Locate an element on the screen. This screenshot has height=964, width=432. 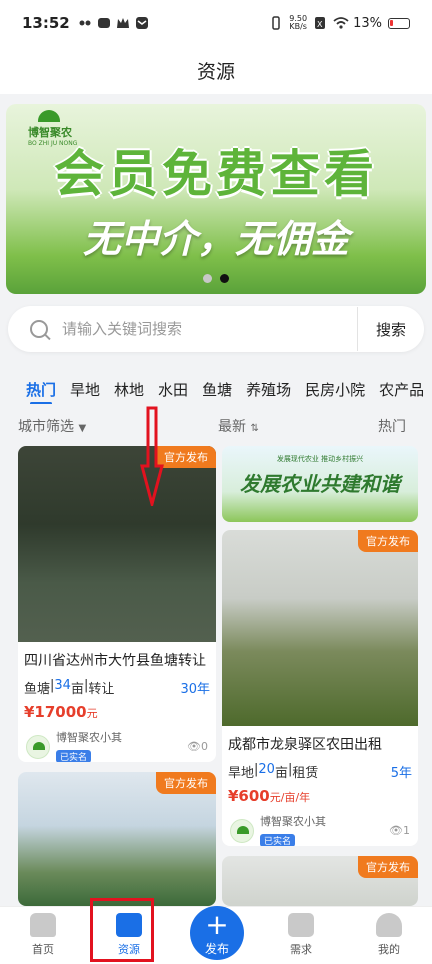
tab-paddy: 水田 is located at coordinates (173, 389).